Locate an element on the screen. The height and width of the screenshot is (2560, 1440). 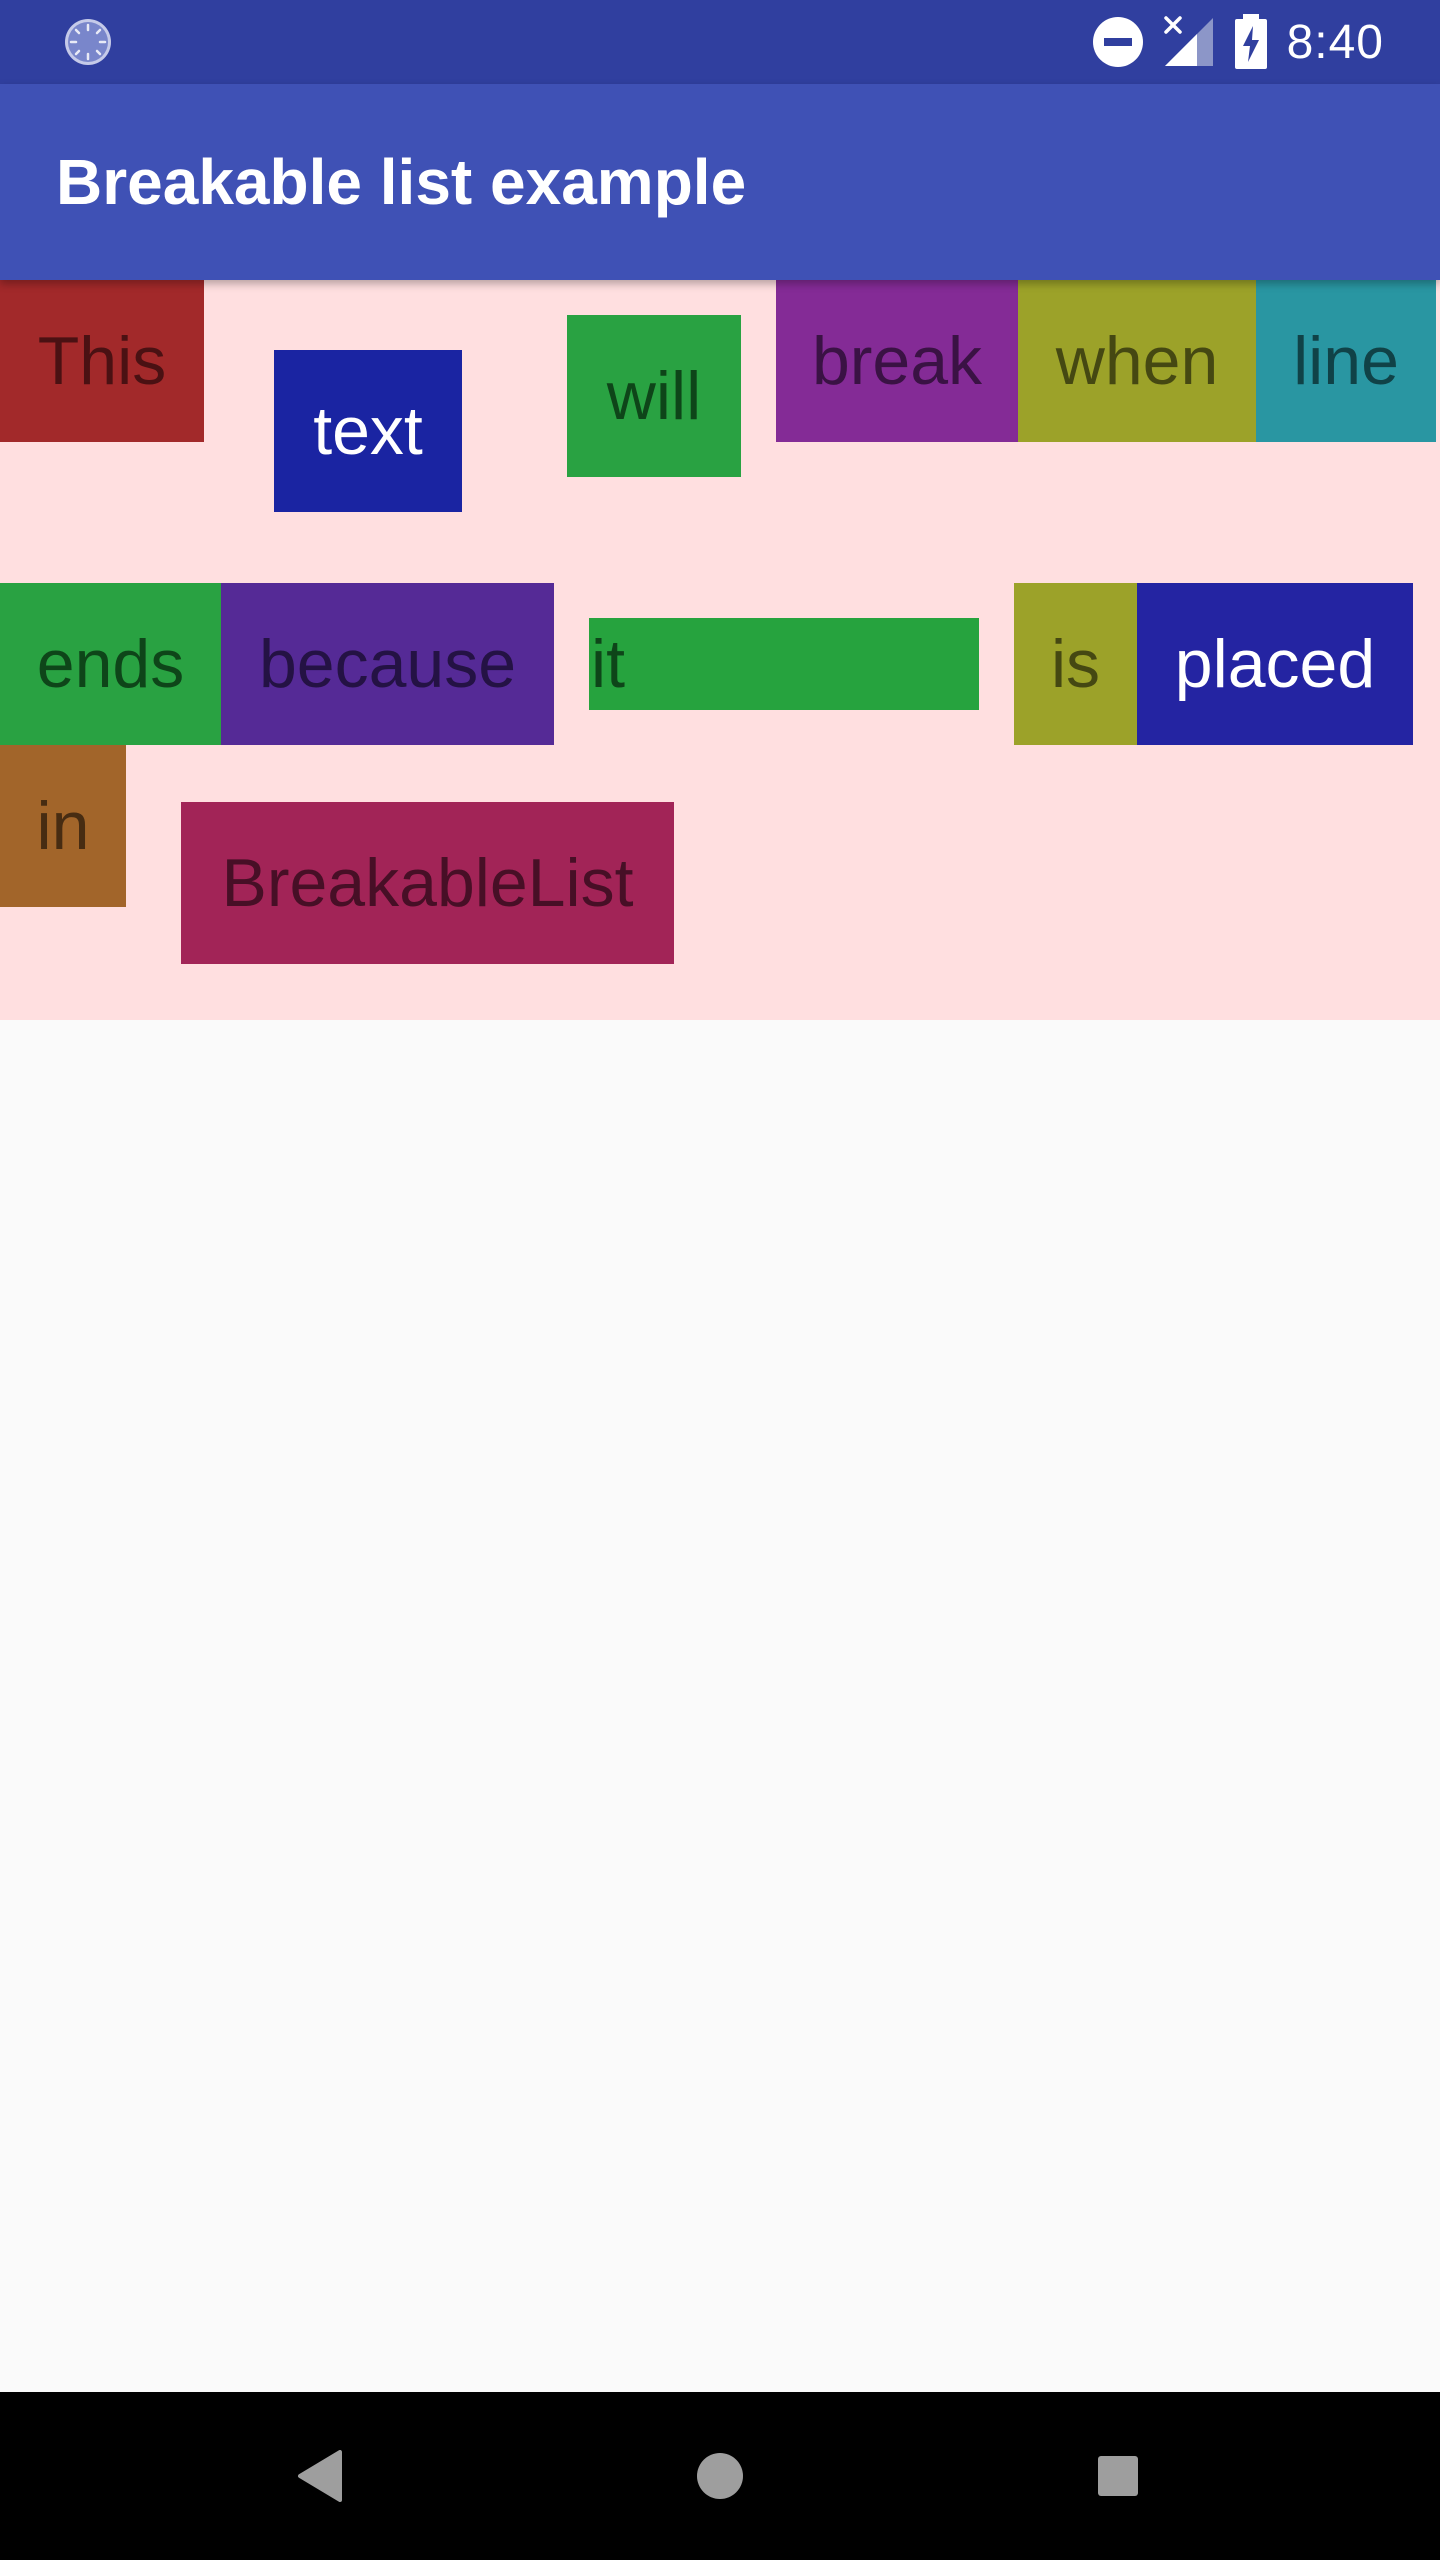
list-item-ends: ends is located at coordinates (110, 664).